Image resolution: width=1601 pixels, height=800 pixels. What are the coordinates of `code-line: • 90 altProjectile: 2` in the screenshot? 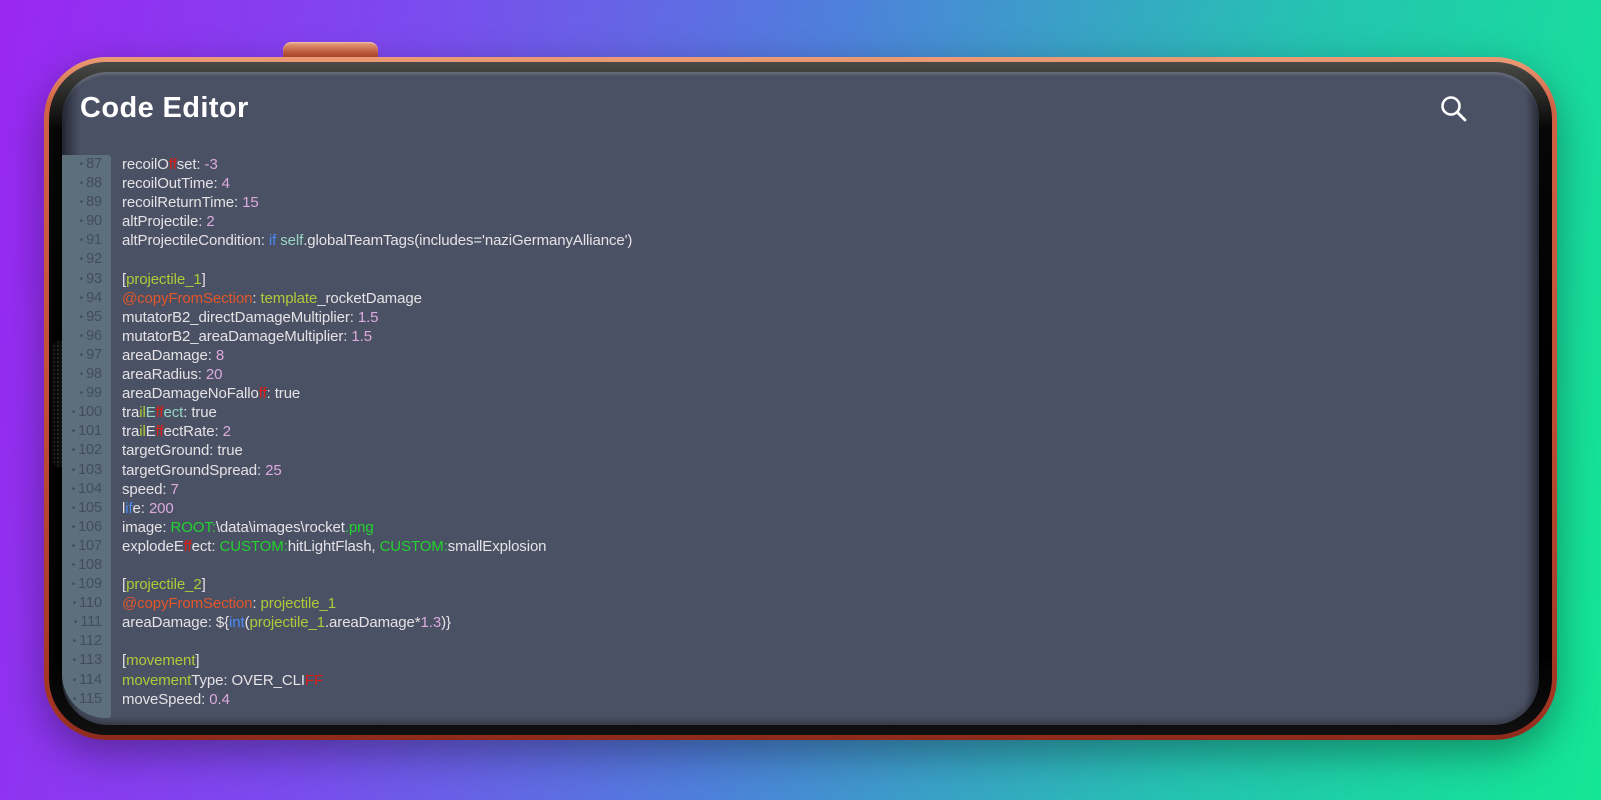 It's located at (800, 221).